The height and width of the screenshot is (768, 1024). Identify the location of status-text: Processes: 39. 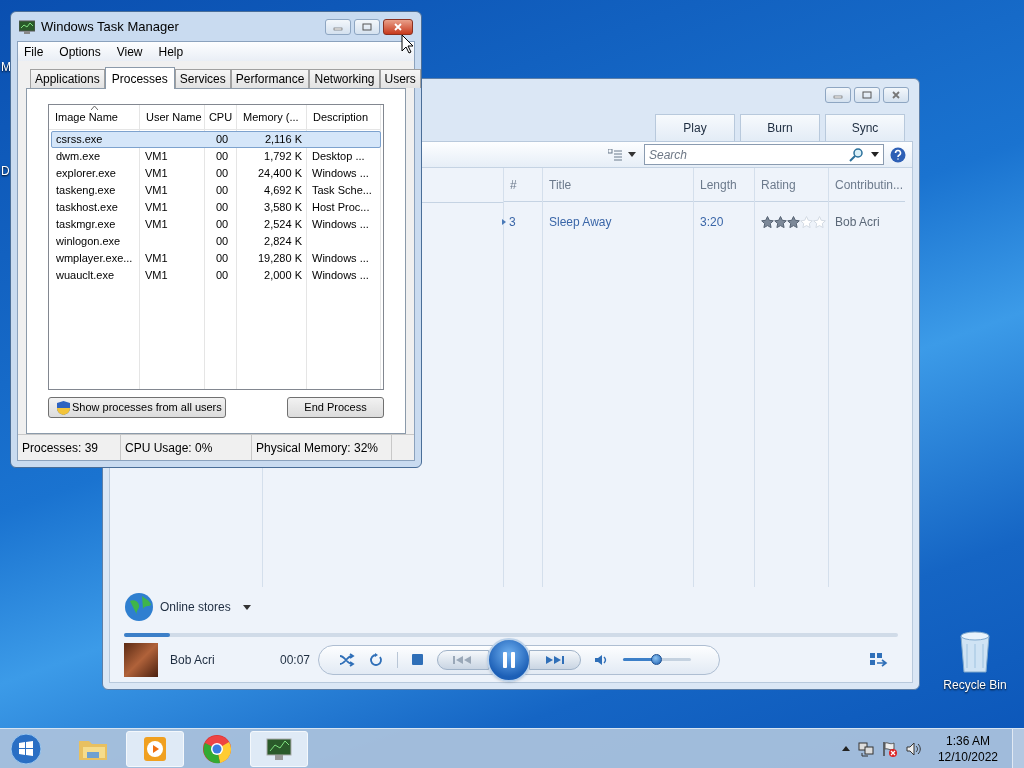
(69, 447).